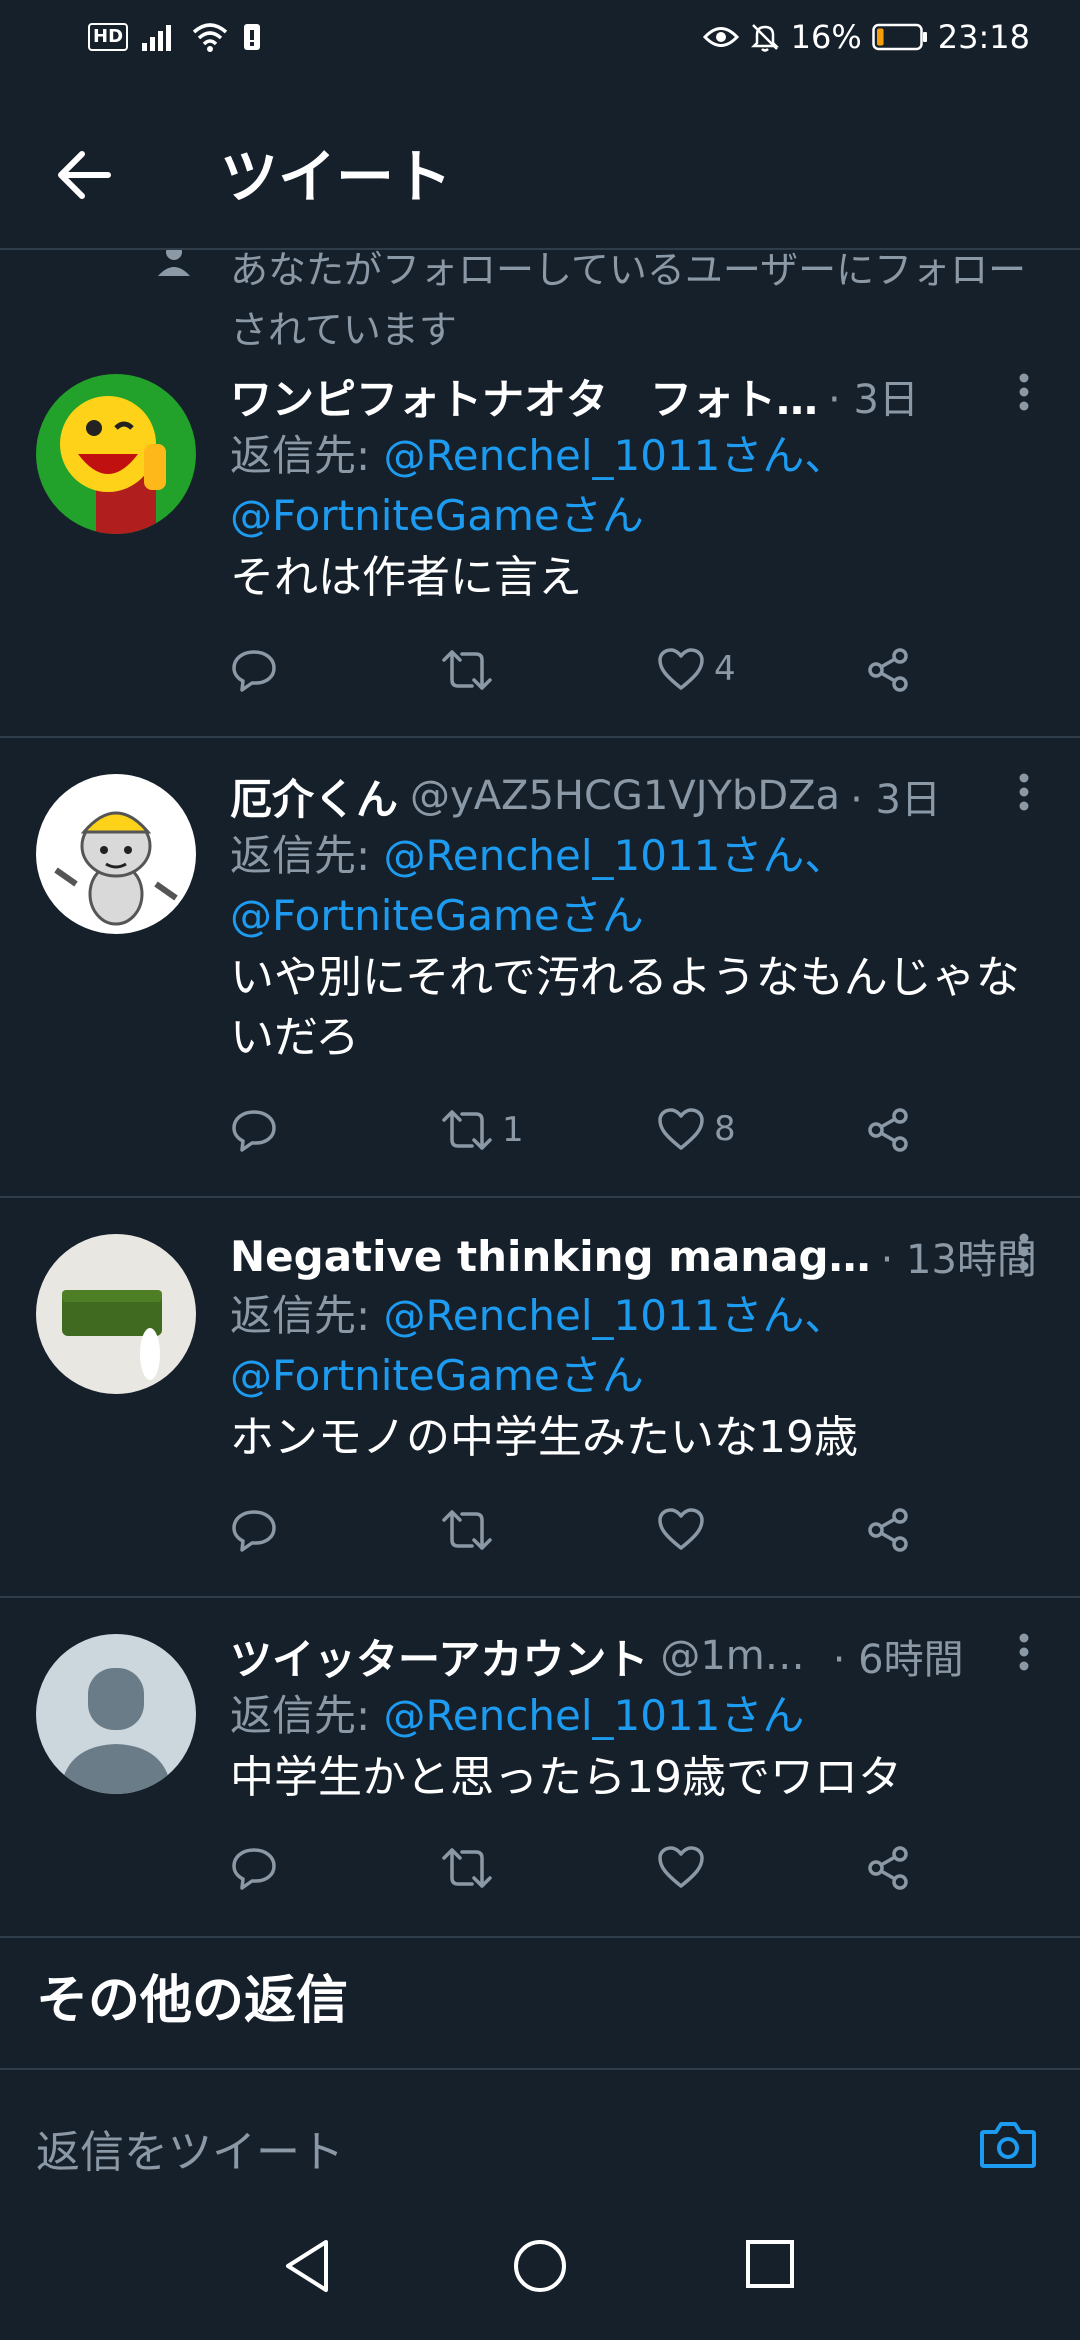  What do you see at coordinates (439, 1656) in the screenshot?
I see `display-name: ツイッターアカウント` at bounding box center [439, 1656].